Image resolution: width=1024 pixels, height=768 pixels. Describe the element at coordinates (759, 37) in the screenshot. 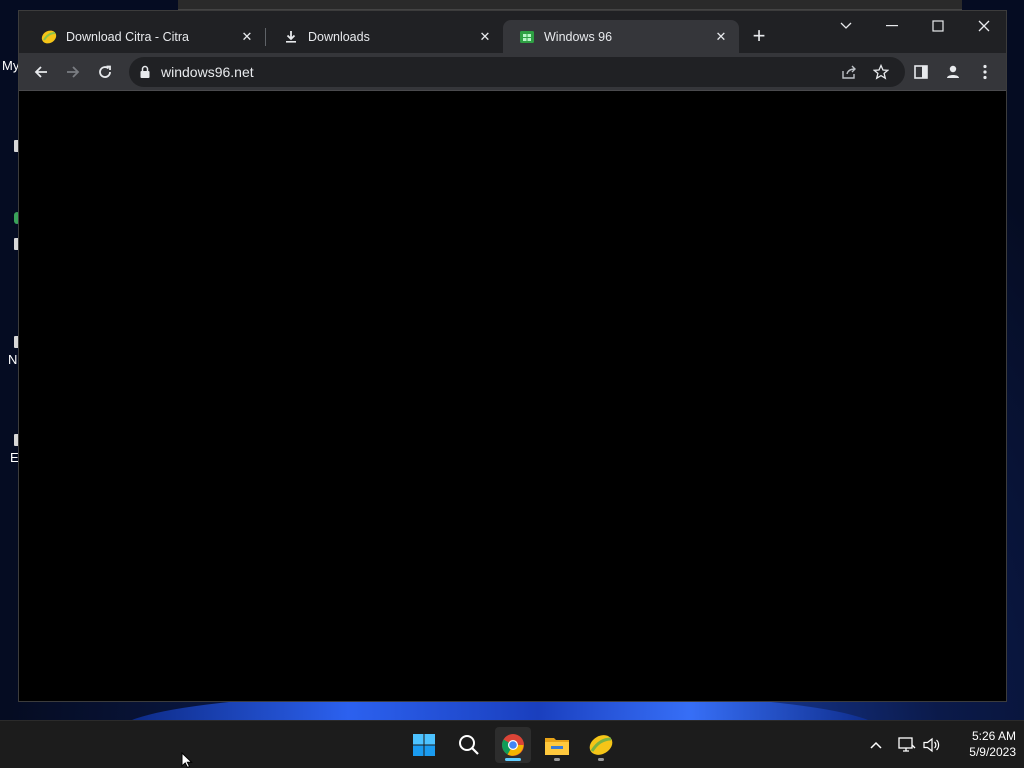

I see `new-tab-button: +` at that location.